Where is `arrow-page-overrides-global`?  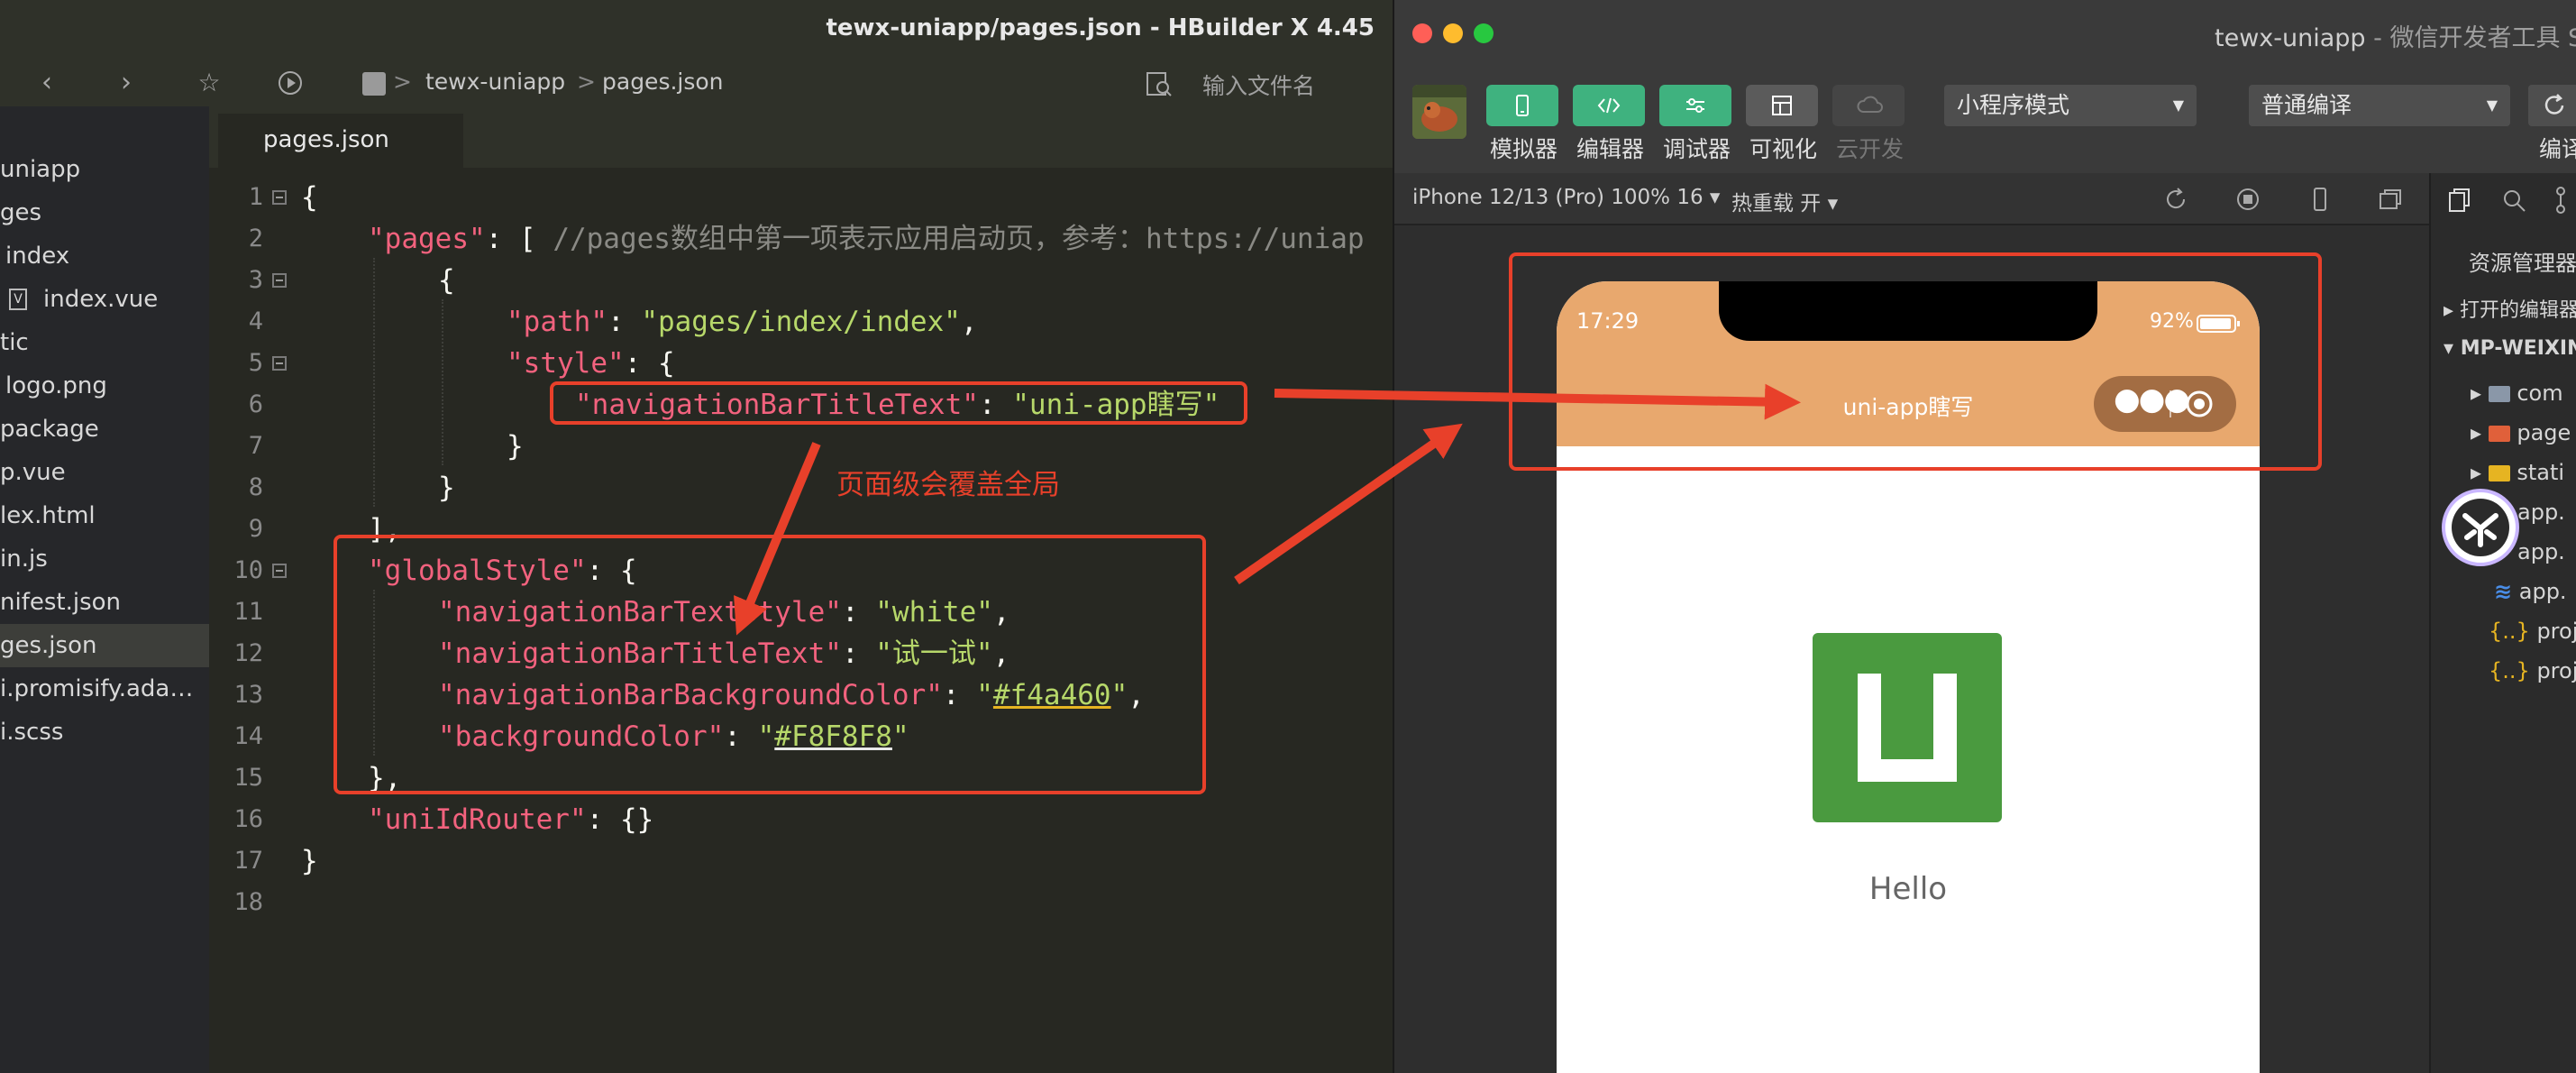
arrow-page-overrides-global is located at coordinates (777, 539).